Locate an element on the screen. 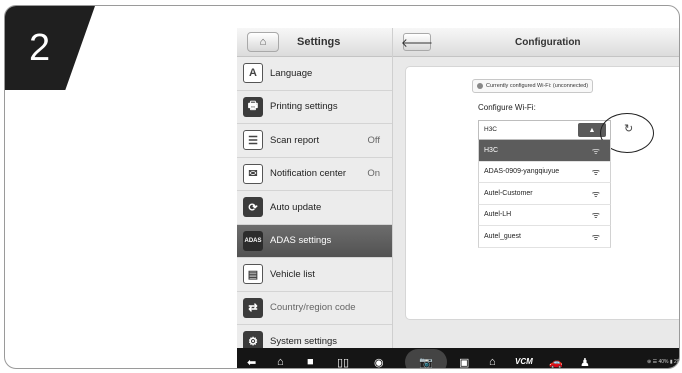  settings-title: Settings is located at coordinates (319, 42).